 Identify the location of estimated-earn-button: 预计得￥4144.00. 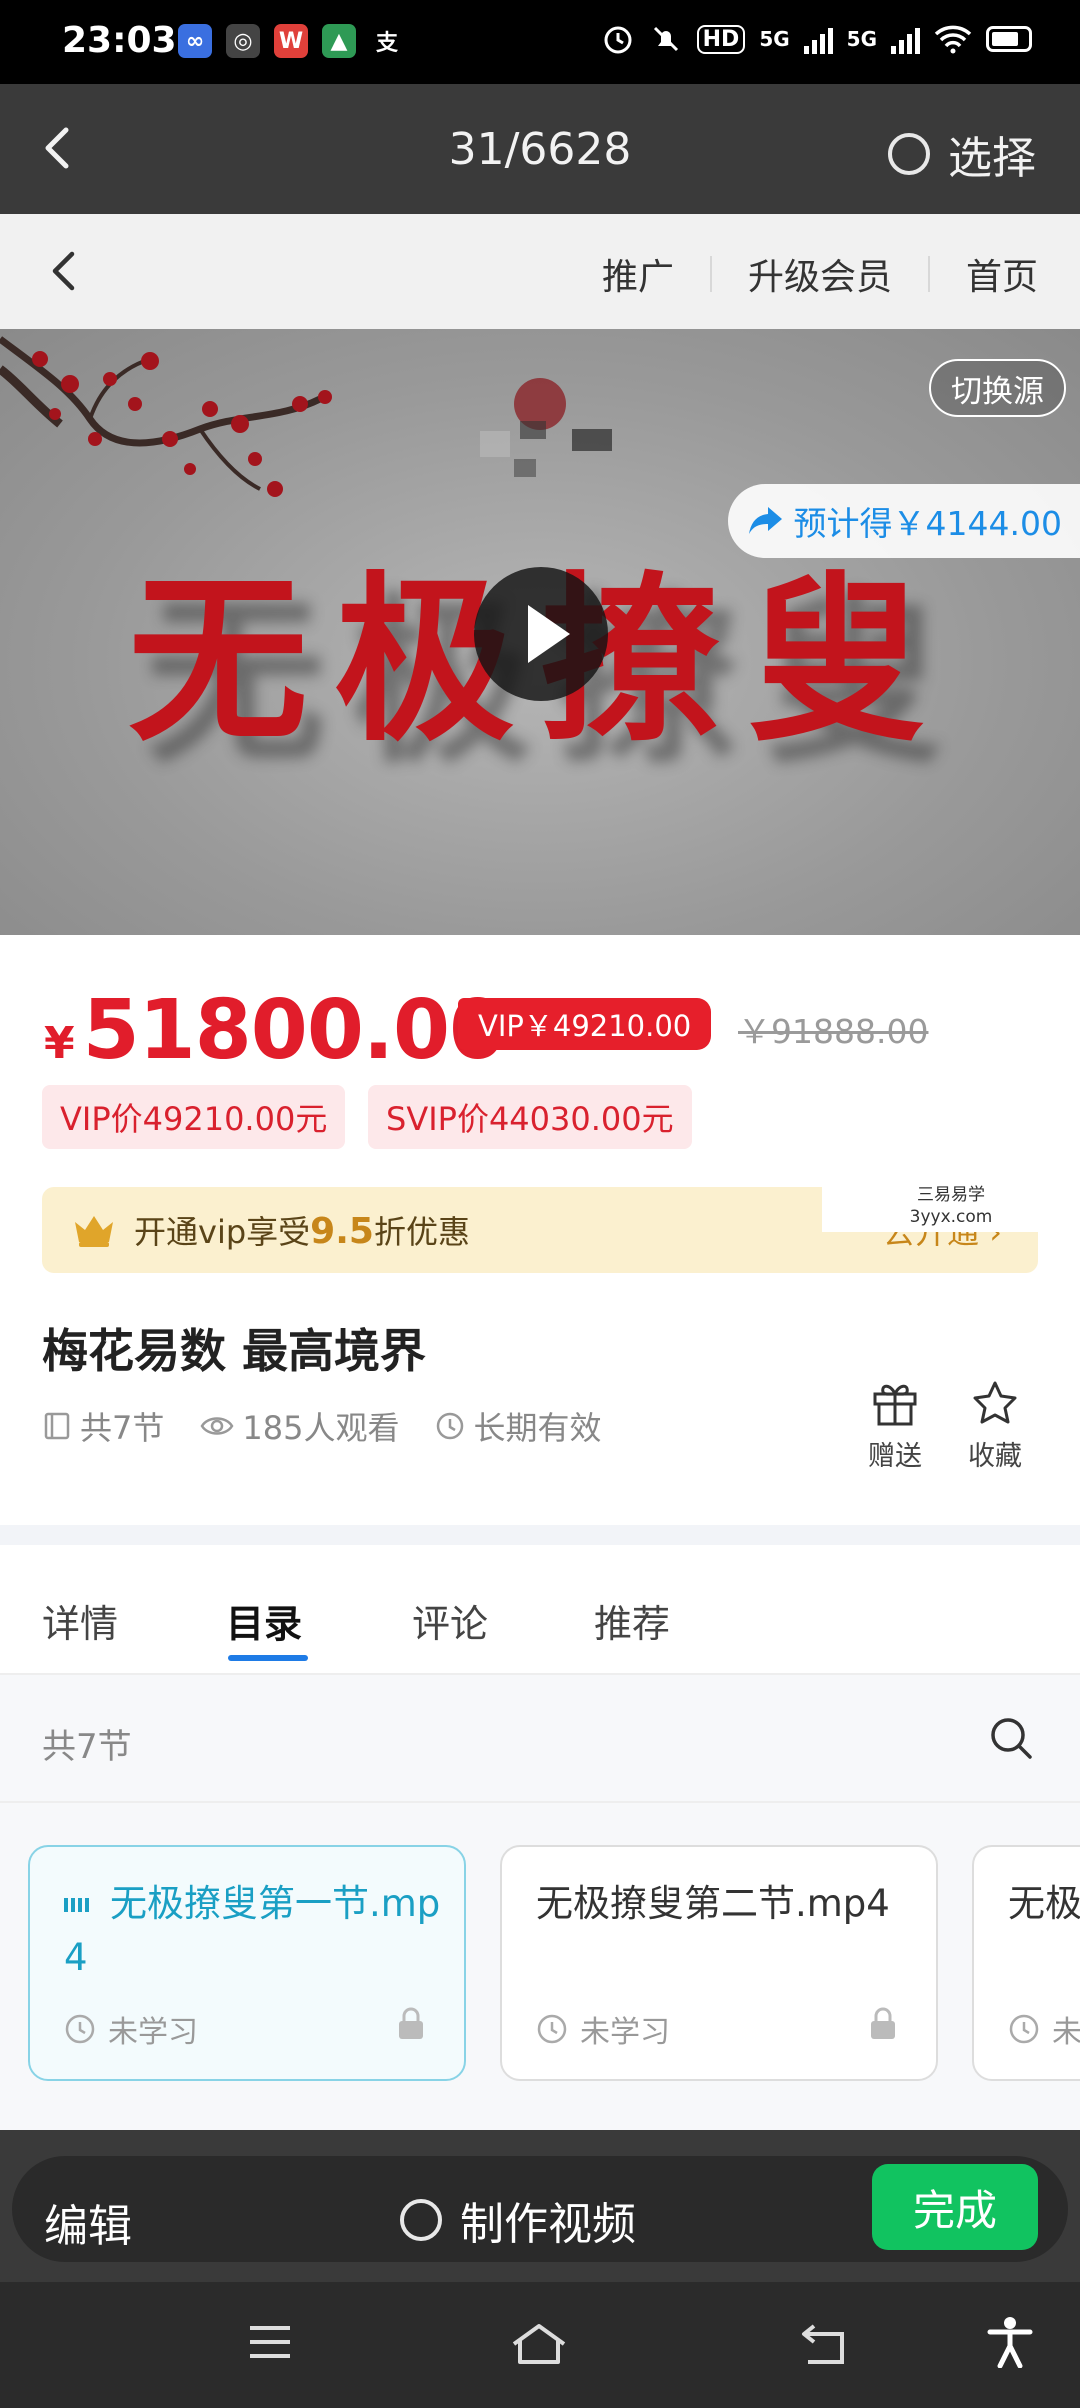
(903, 521).